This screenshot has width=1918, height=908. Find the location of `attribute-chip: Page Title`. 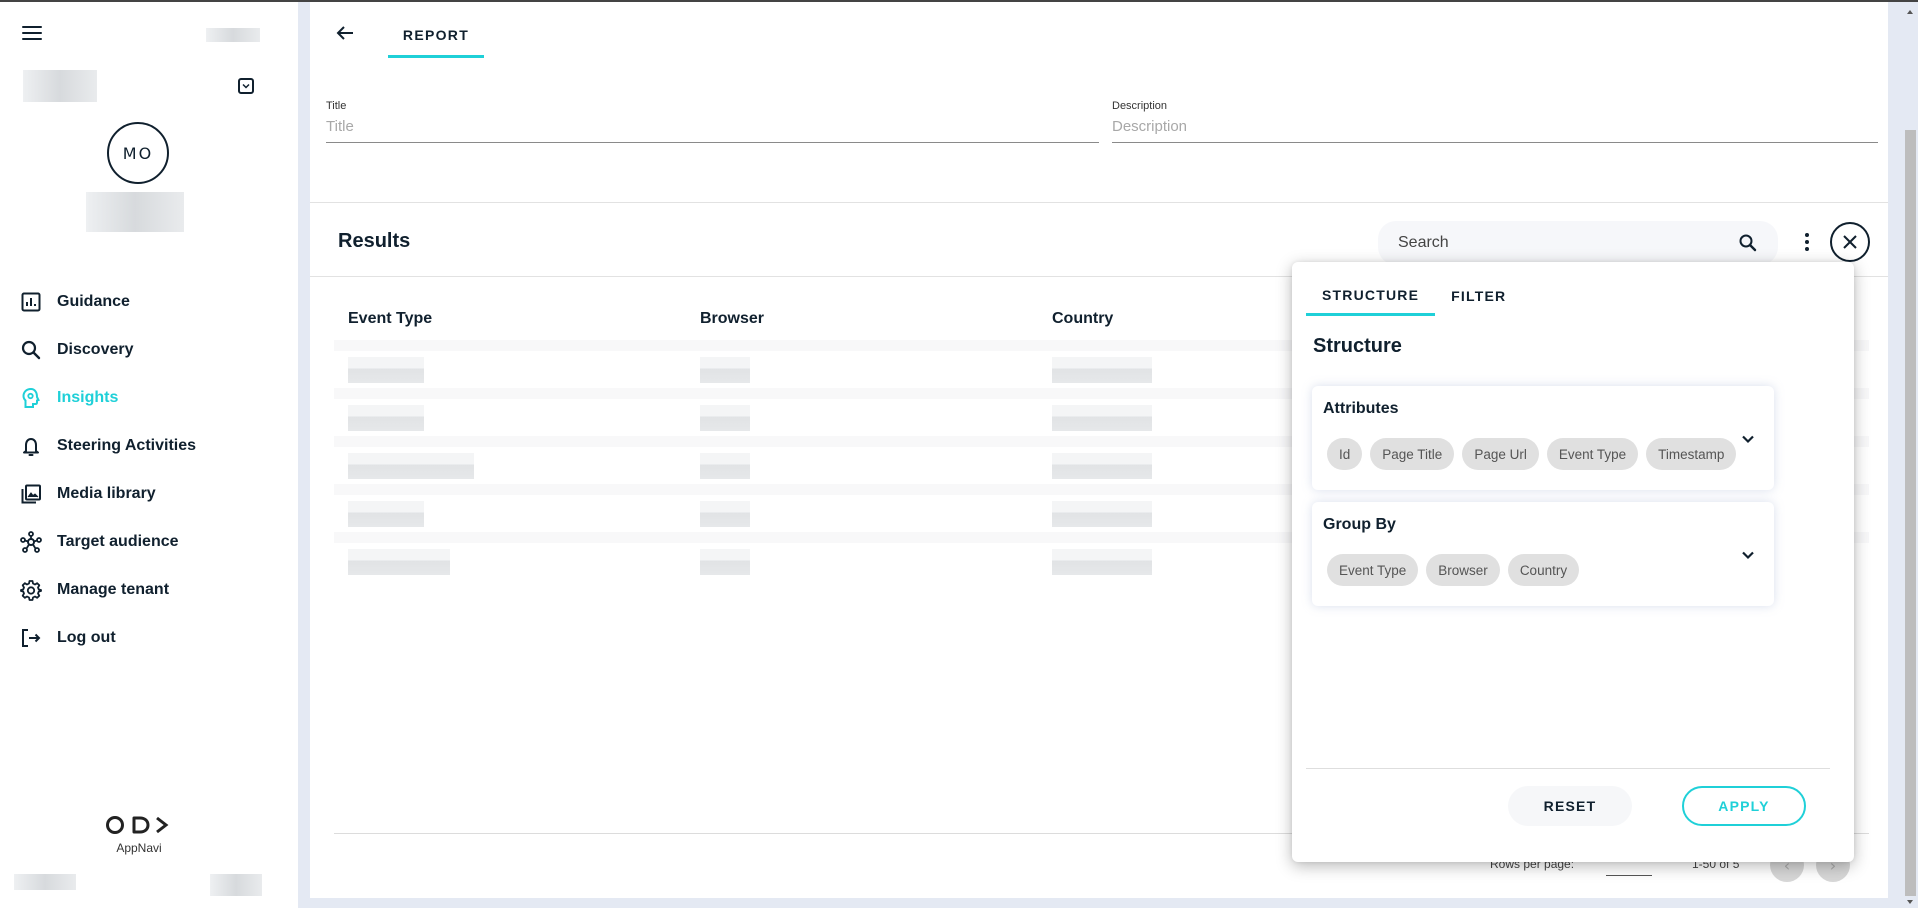

attribute-chip: Page Title is located at coordinates (1412, 454).